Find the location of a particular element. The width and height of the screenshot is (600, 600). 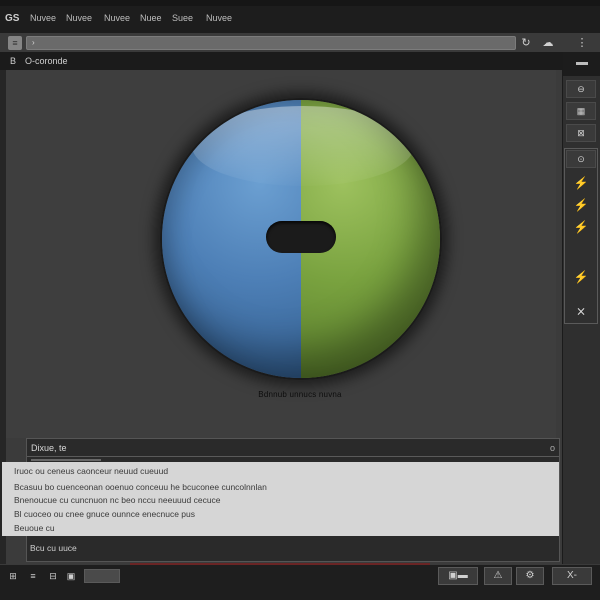

details-panel-title: Dixue, te is located at coordinates (49, 448).